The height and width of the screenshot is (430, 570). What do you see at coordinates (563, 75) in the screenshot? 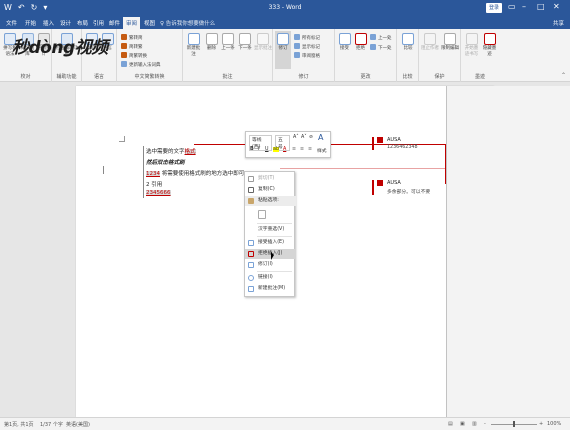
I see `collapse-ribbon-icon: ⌃` at bounding box center [563, 75].